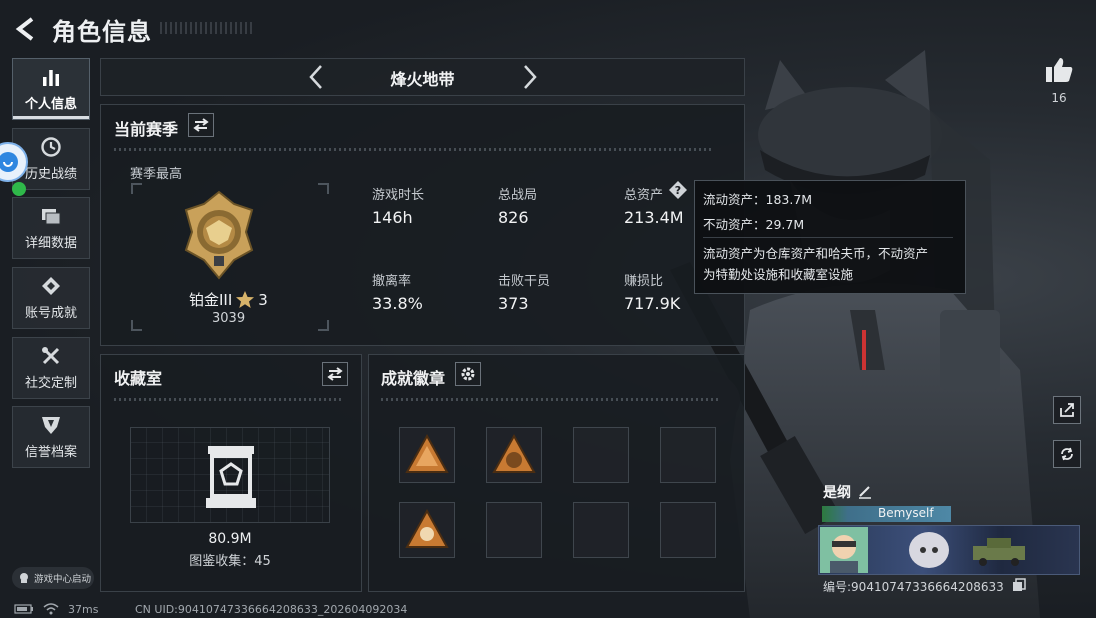  What do you see at coordinates (51, 217) in the screenshot?
I see `folder-icon` at bounding box center [51, 217].